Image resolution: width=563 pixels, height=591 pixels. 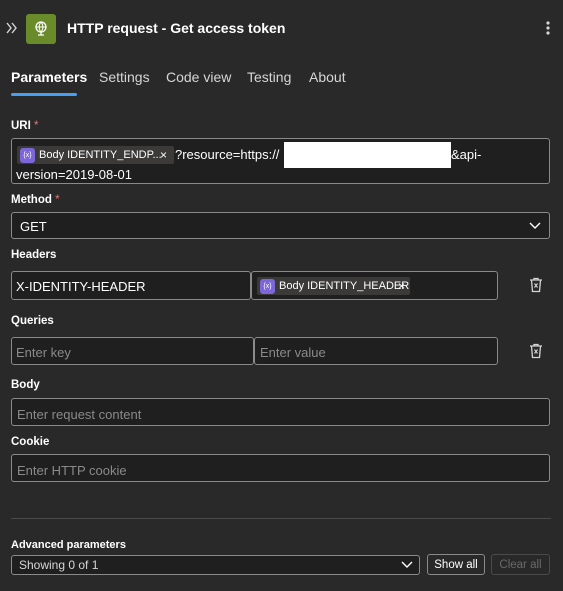 I want to click on active-tab-indicator, so click(x=44, y=94).